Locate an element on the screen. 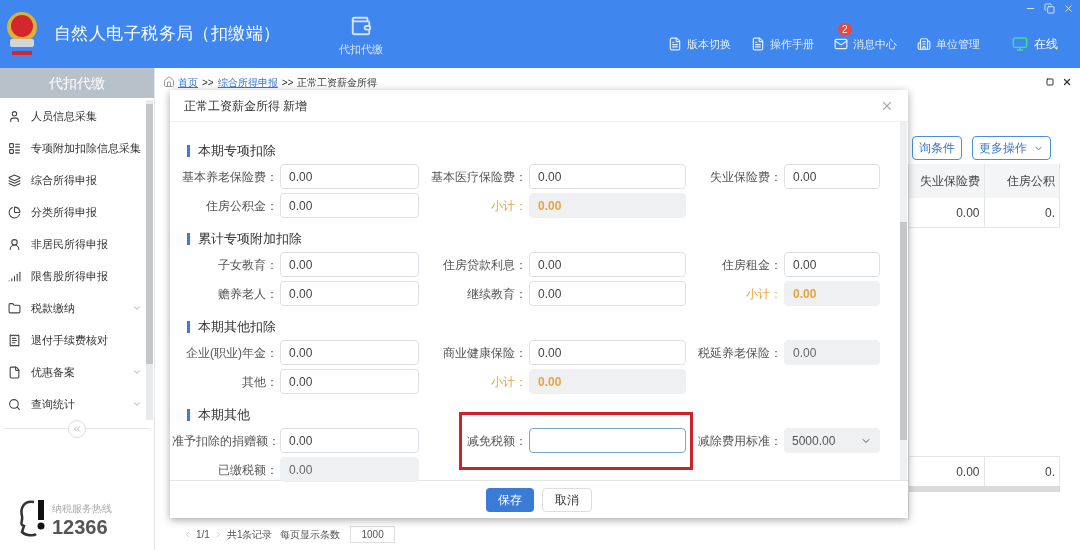 This screenshot has height=550, width=1080. input-field is located at coordinates (607, 440).